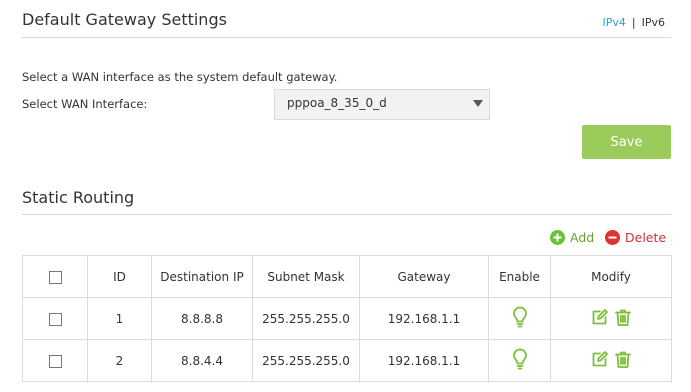 The height and width of the screenshot is (392, 691). I want to click on add-button: Add, so click(572, 237).